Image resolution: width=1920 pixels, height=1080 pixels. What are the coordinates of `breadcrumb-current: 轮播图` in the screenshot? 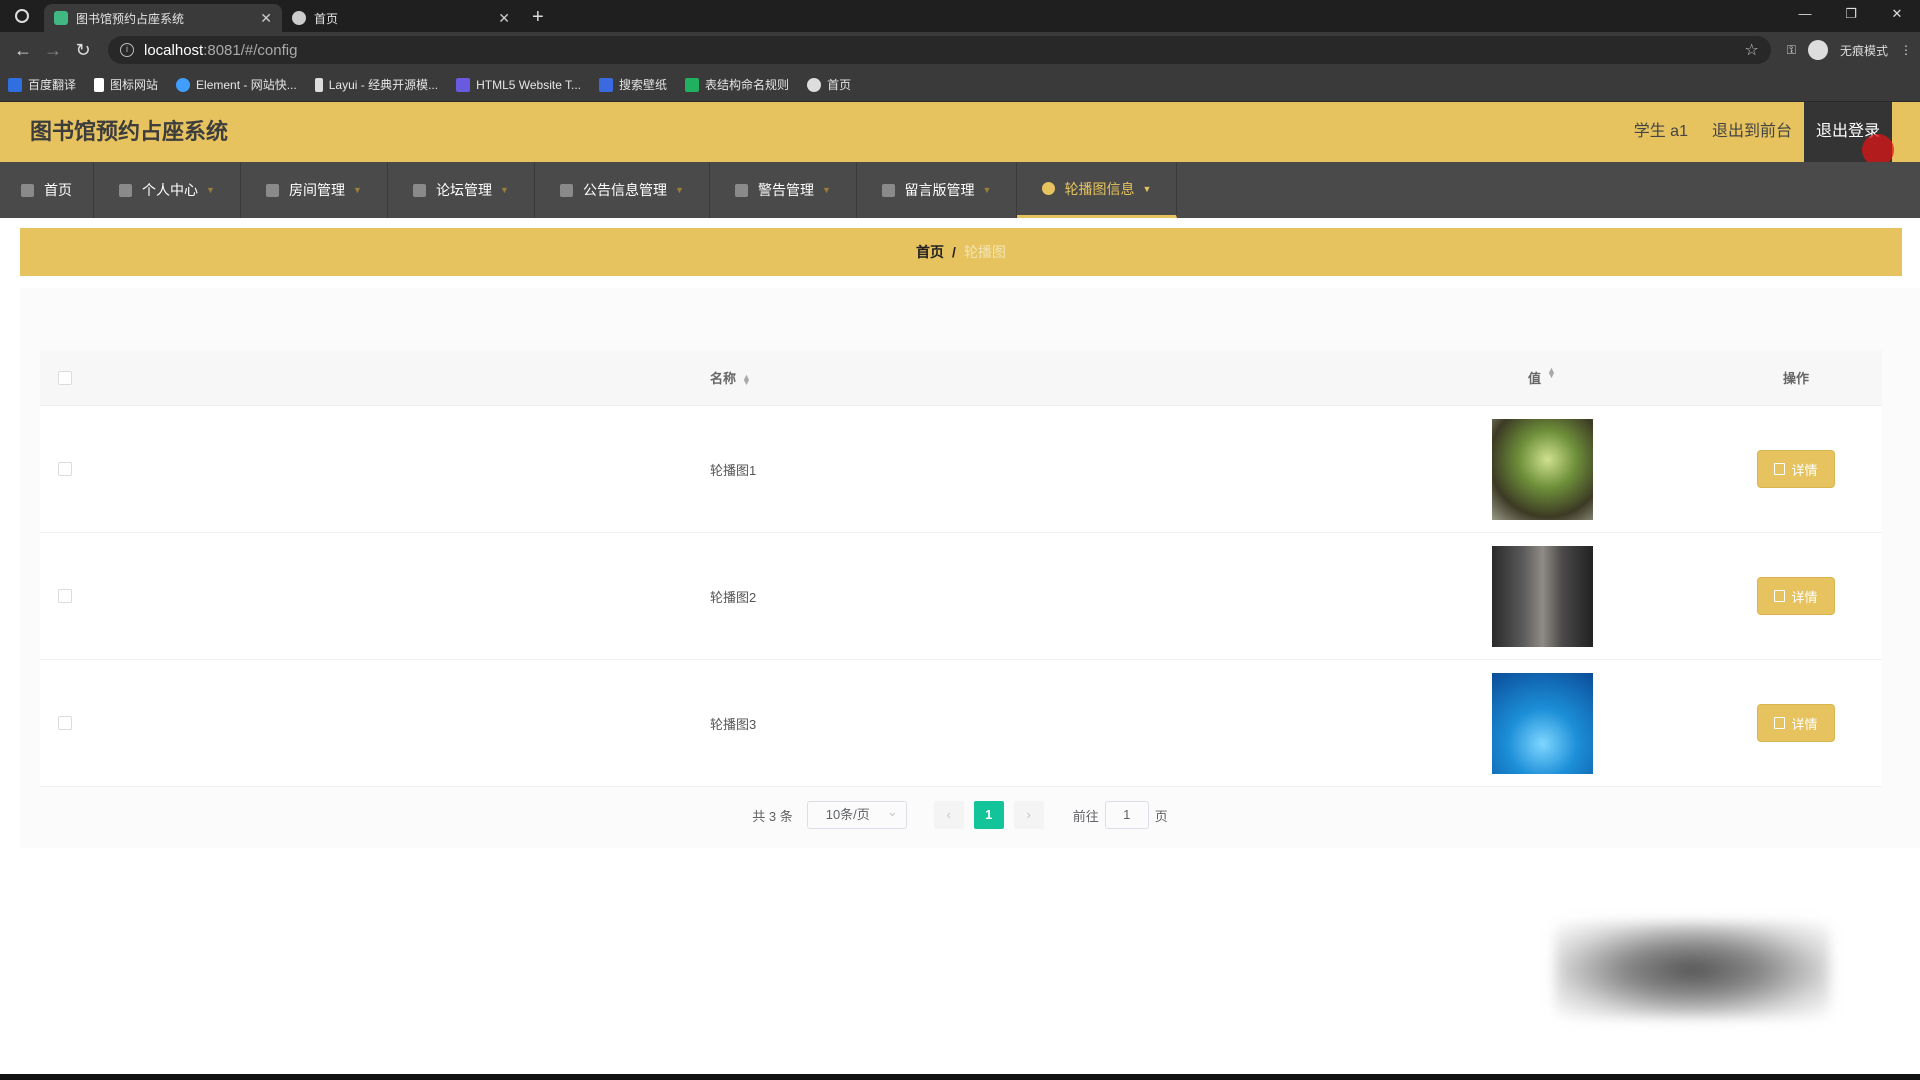 It's located at (984, 252).